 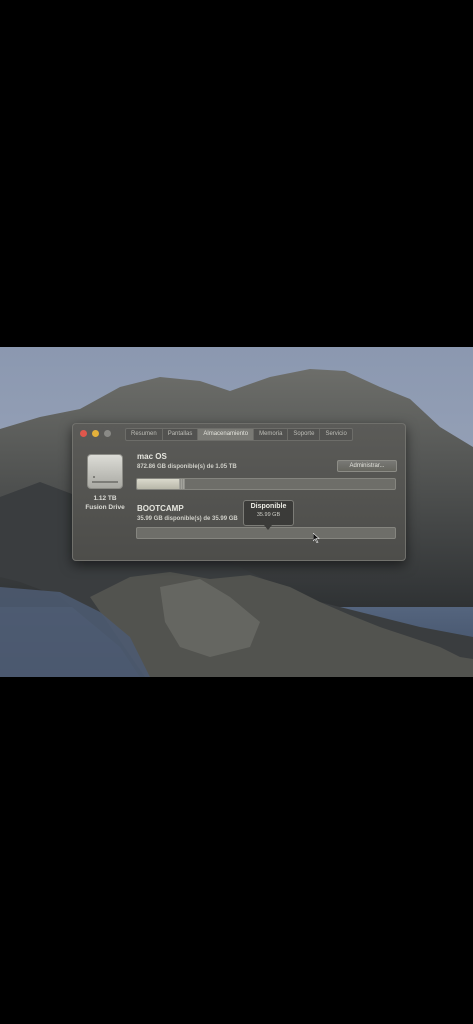 I want to click on tab-almacenamiento: Almacenamiento, so click(x=226, y=434).